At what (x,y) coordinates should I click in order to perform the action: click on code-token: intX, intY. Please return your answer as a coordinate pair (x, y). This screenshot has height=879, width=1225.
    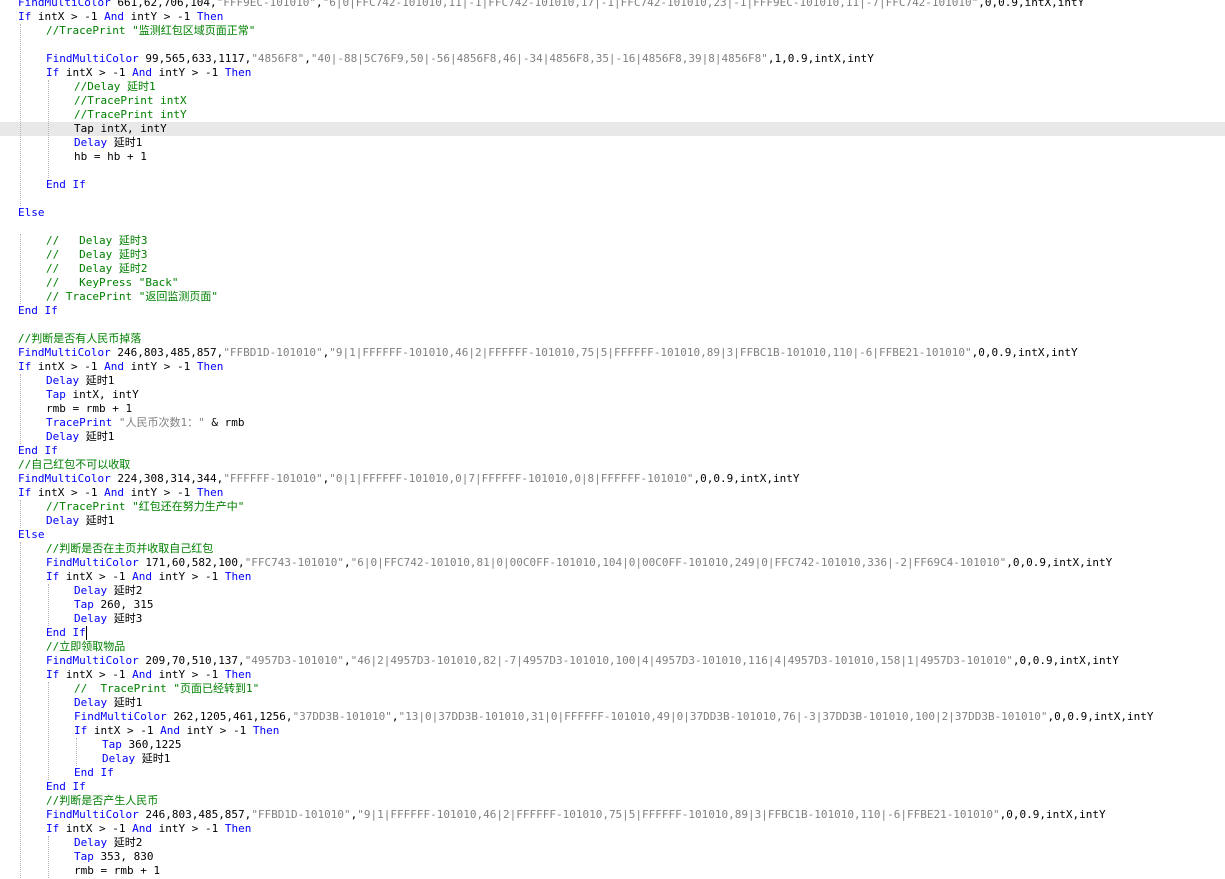
    Looking at the image, I should click on (102, 394).